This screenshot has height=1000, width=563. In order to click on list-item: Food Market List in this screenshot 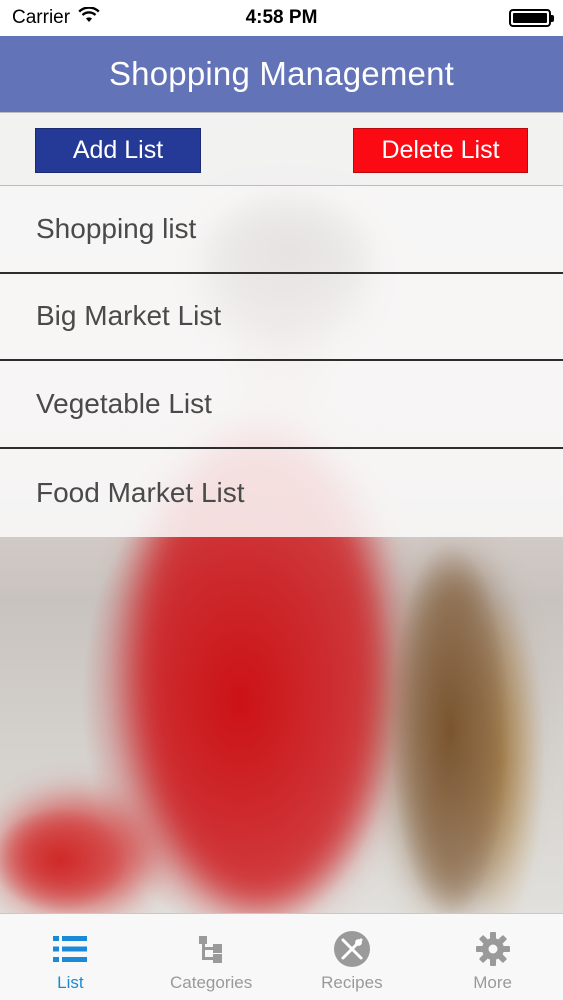, I will do `click(281, 492)`.